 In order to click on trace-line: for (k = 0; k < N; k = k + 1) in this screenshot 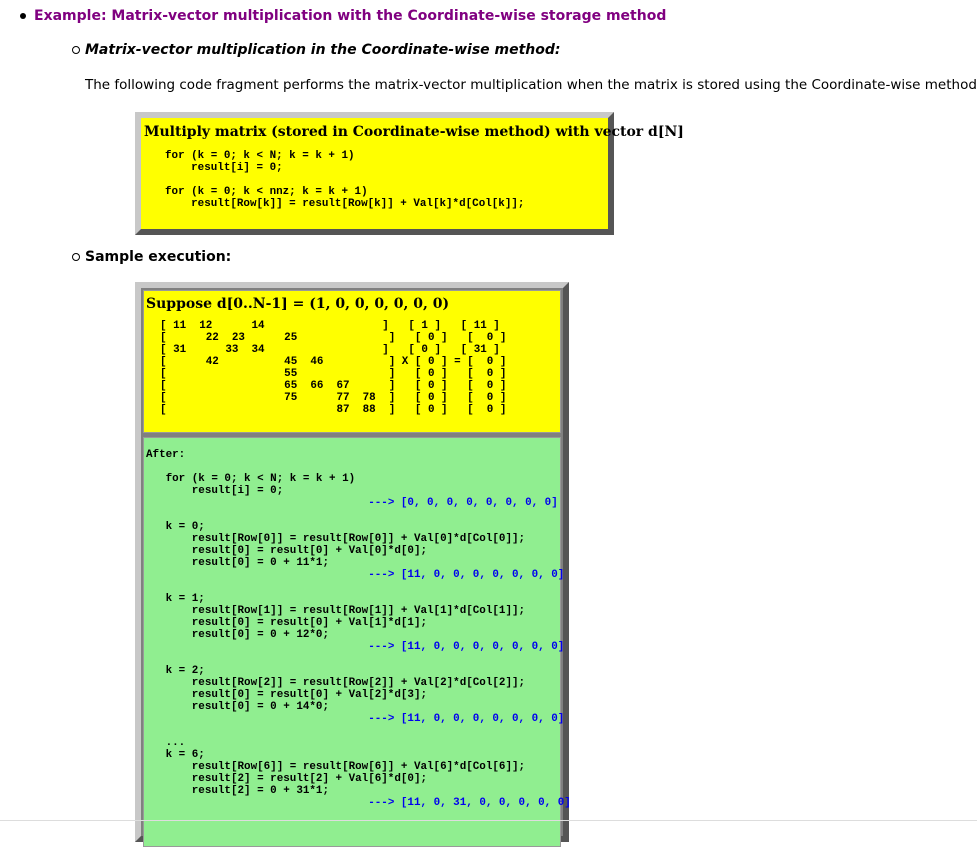, I will do `click(352, 479)`.